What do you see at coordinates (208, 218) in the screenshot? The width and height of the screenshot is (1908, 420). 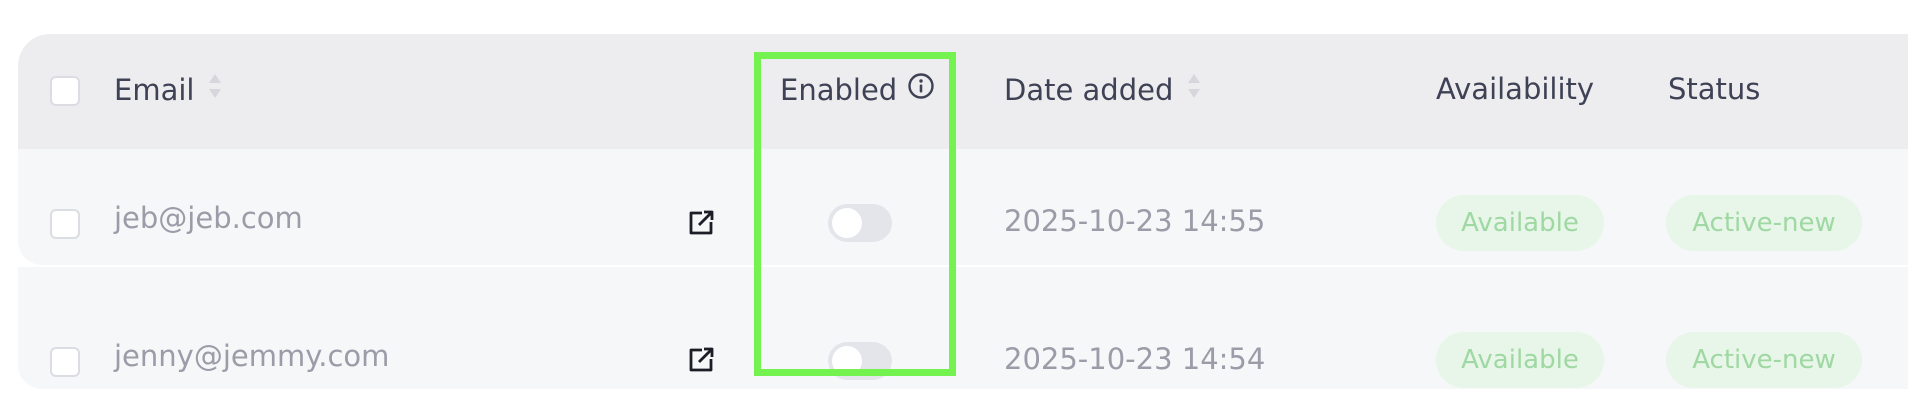 I see `row-email: jeb@jeb.com` at bounding box center [208, 218].